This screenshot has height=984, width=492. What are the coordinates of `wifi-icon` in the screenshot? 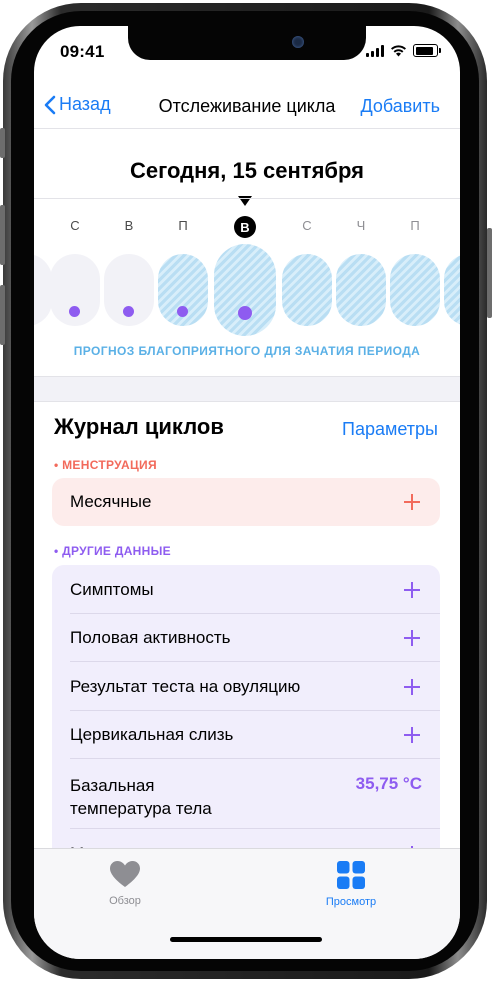 It's located at (398, 50).